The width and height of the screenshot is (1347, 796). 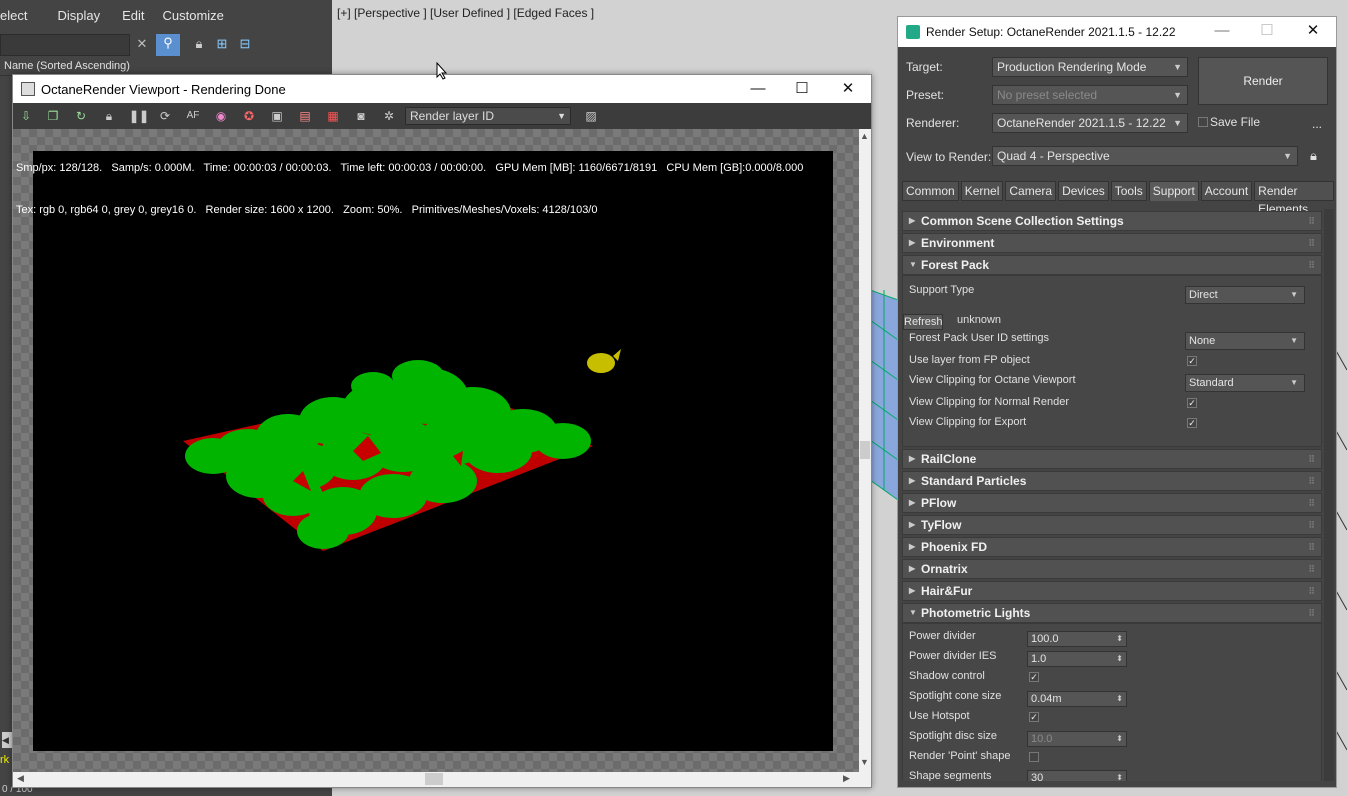 What do you see at coordinates (930, 191) in the screenshot?
I see `tab-common: Common` at bounding box center [930, 191].